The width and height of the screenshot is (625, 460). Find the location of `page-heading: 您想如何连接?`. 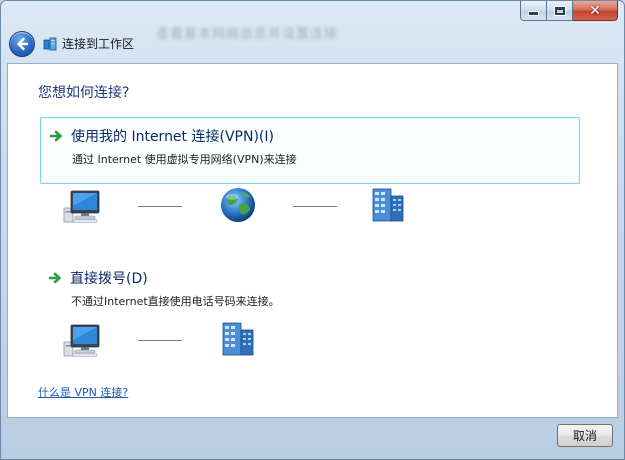

page-heading: 您想如何连接? is located at coordinates (84, 93).